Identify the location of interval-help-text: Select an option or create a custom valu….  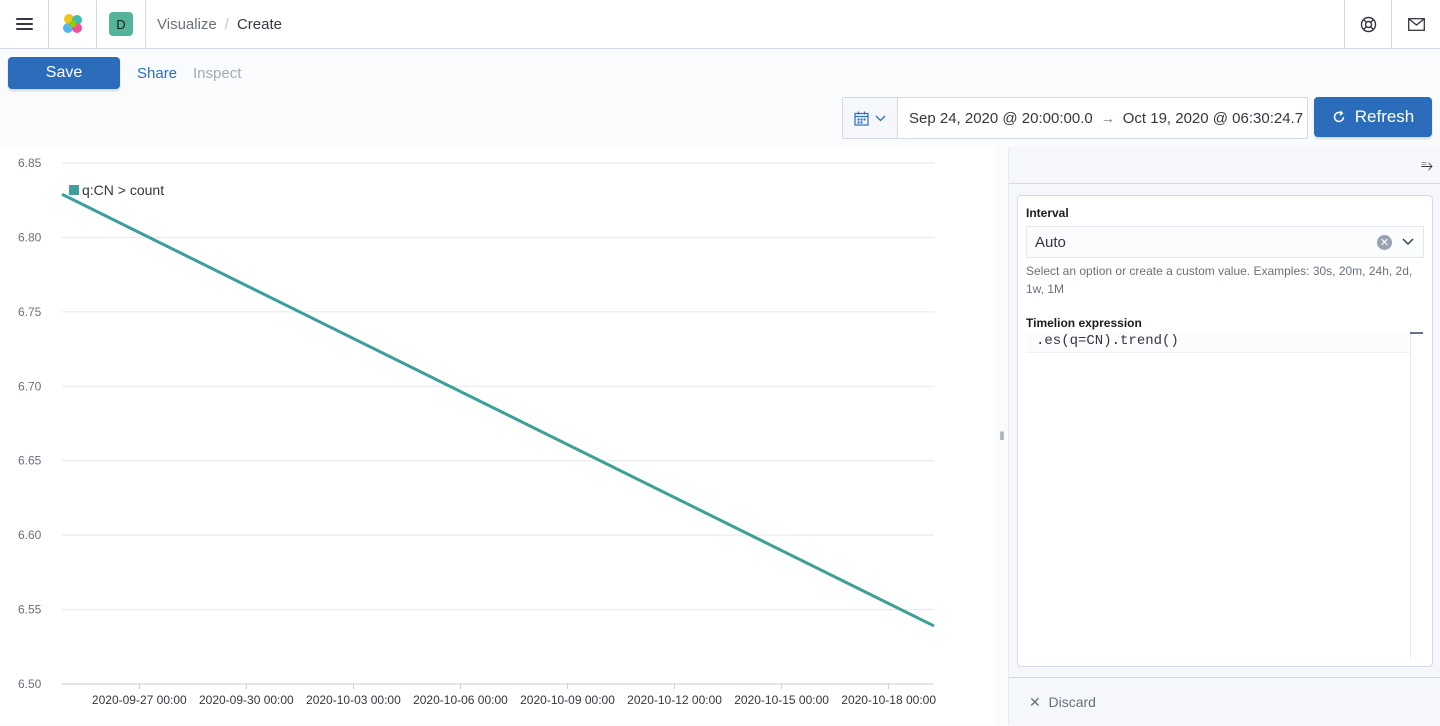
(1219, 280).